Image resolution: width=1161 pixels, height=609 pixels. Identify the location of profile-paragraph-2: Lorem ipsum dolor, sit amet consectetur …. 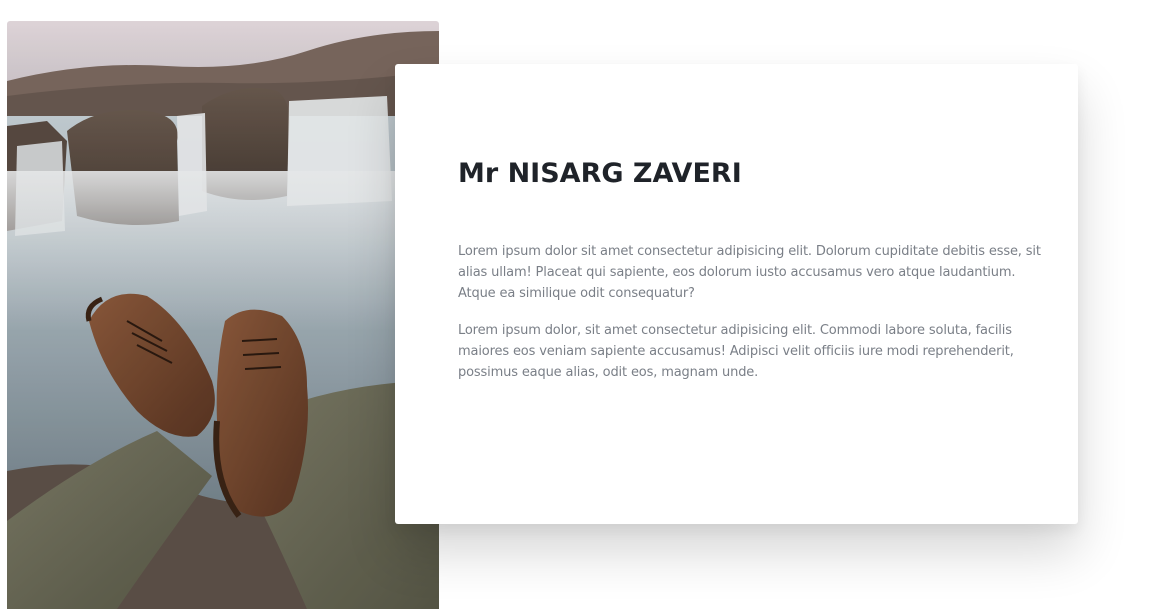
(736, 351).